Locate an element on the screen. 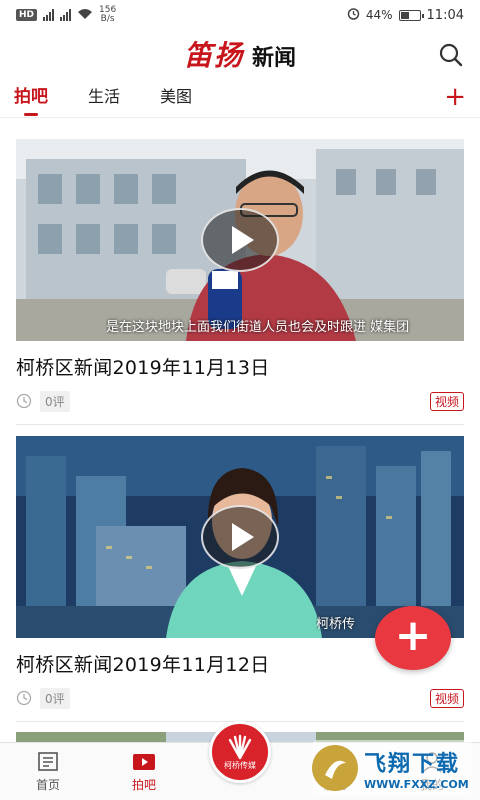 This screenshot has width=480, height=800. add-post-button: + is located at coordinates (413, 638).